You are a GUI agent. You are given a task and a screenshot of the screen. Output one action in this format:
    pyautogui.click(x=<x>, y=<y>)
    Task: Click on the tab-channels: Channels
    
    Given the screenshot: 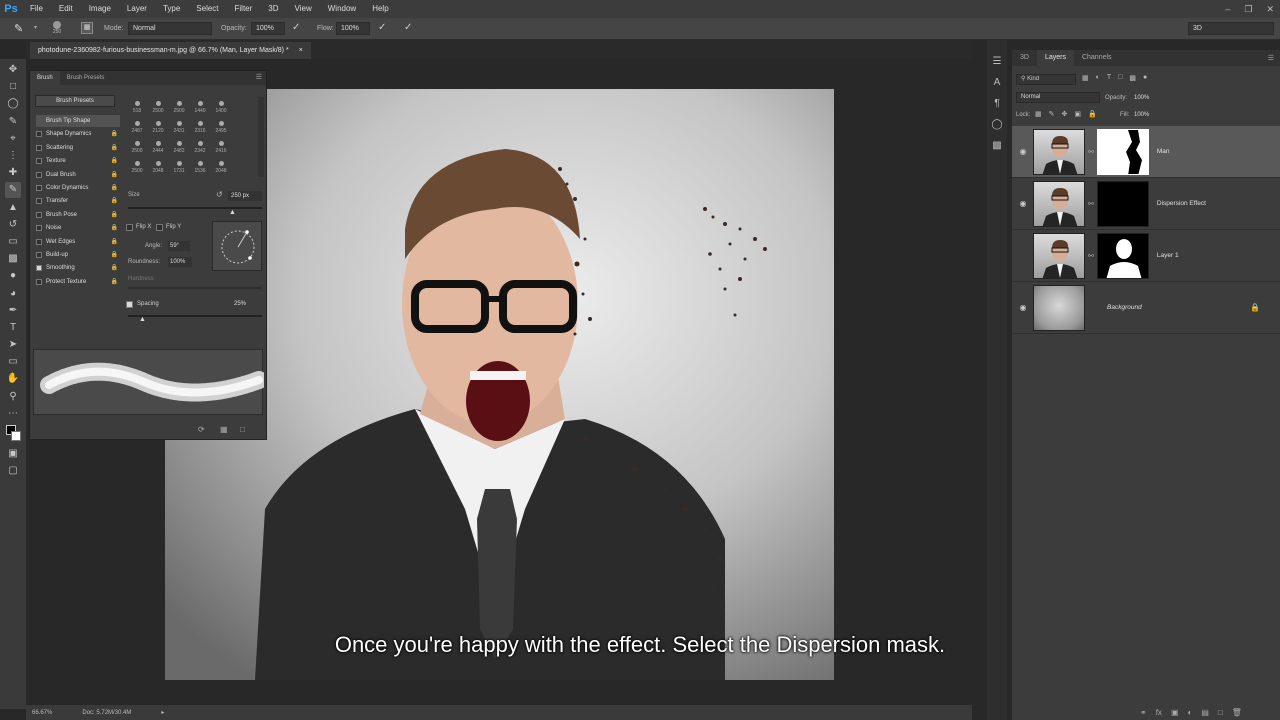 What is the action you would take?
    pyautogui.click(x=1097, y=58)
    